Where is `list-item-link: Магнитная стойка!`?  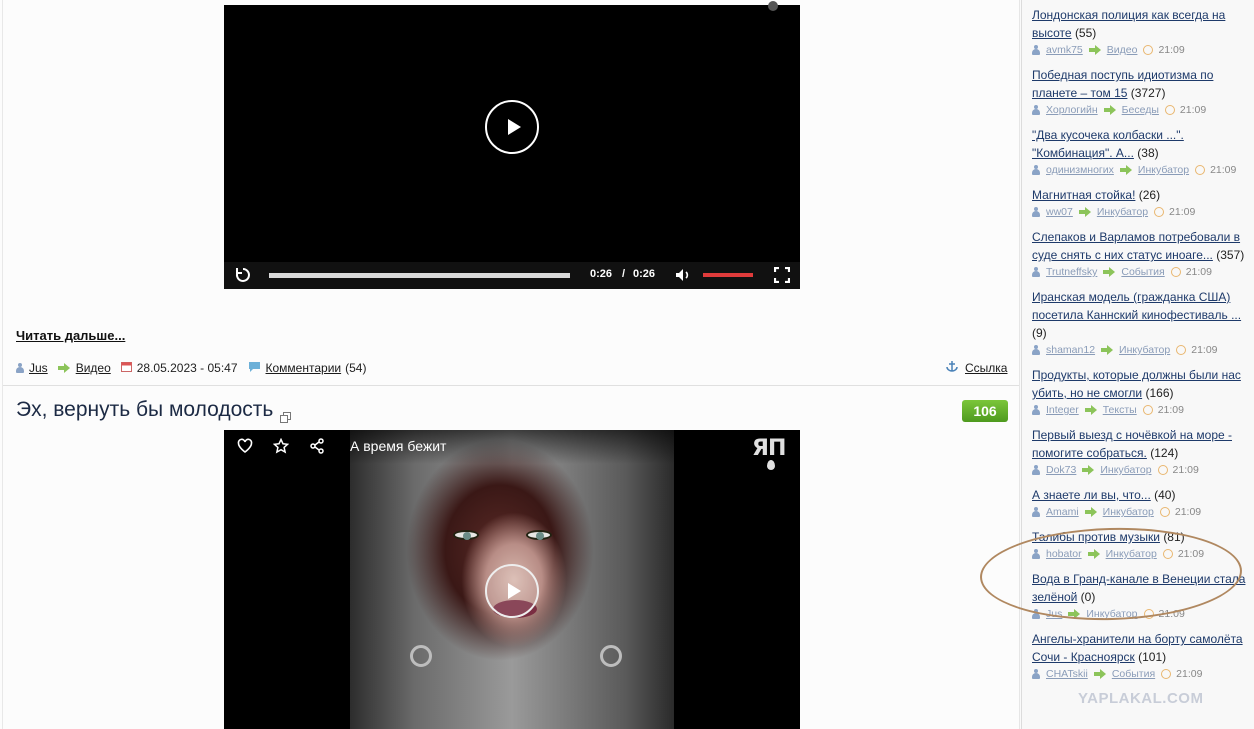 list-item-link: Магнитная стойка! is located at coordinates (1083, 195).